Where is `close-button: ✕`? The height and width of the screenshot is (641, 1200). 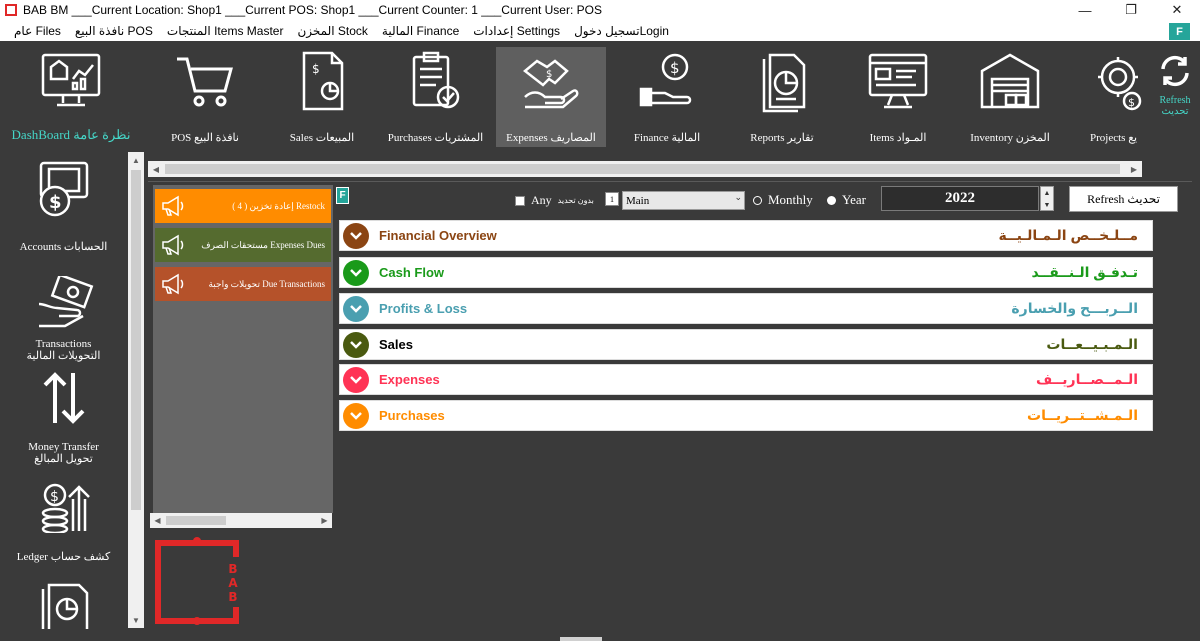
close-button: ✕ is located at coordinates (1177, 10).